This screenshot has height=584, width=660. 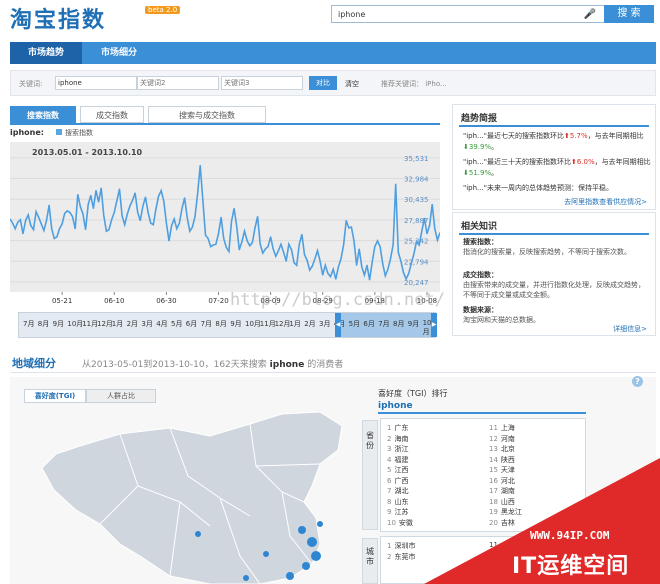 What do you see at coordinates (333, 372) in the screenshot?
I see `region-divider` at bounding box center [333, 372].